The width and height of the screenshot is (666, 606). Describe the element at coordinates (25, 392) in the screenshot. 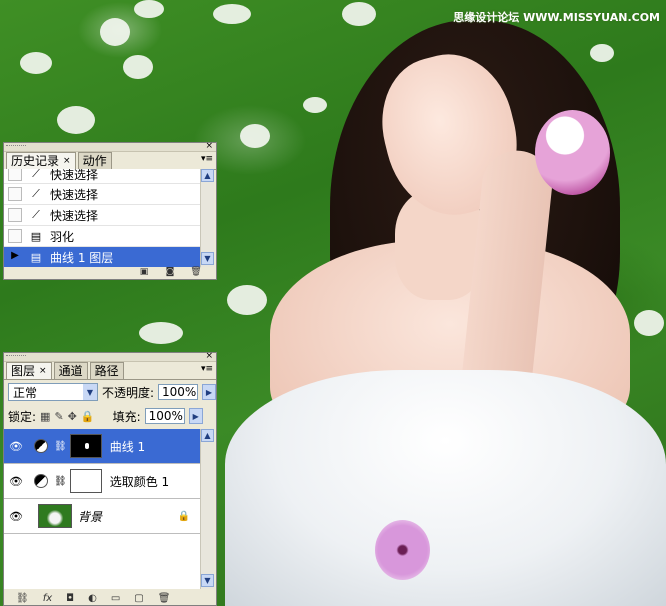

I see `blend-mode-value: 正常` at that location.